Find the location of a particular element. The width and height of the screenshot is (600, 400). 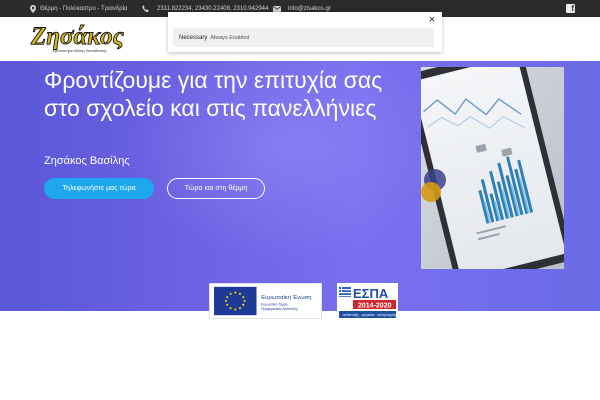

eu-flag-icon is located at coordinates (235, 301).